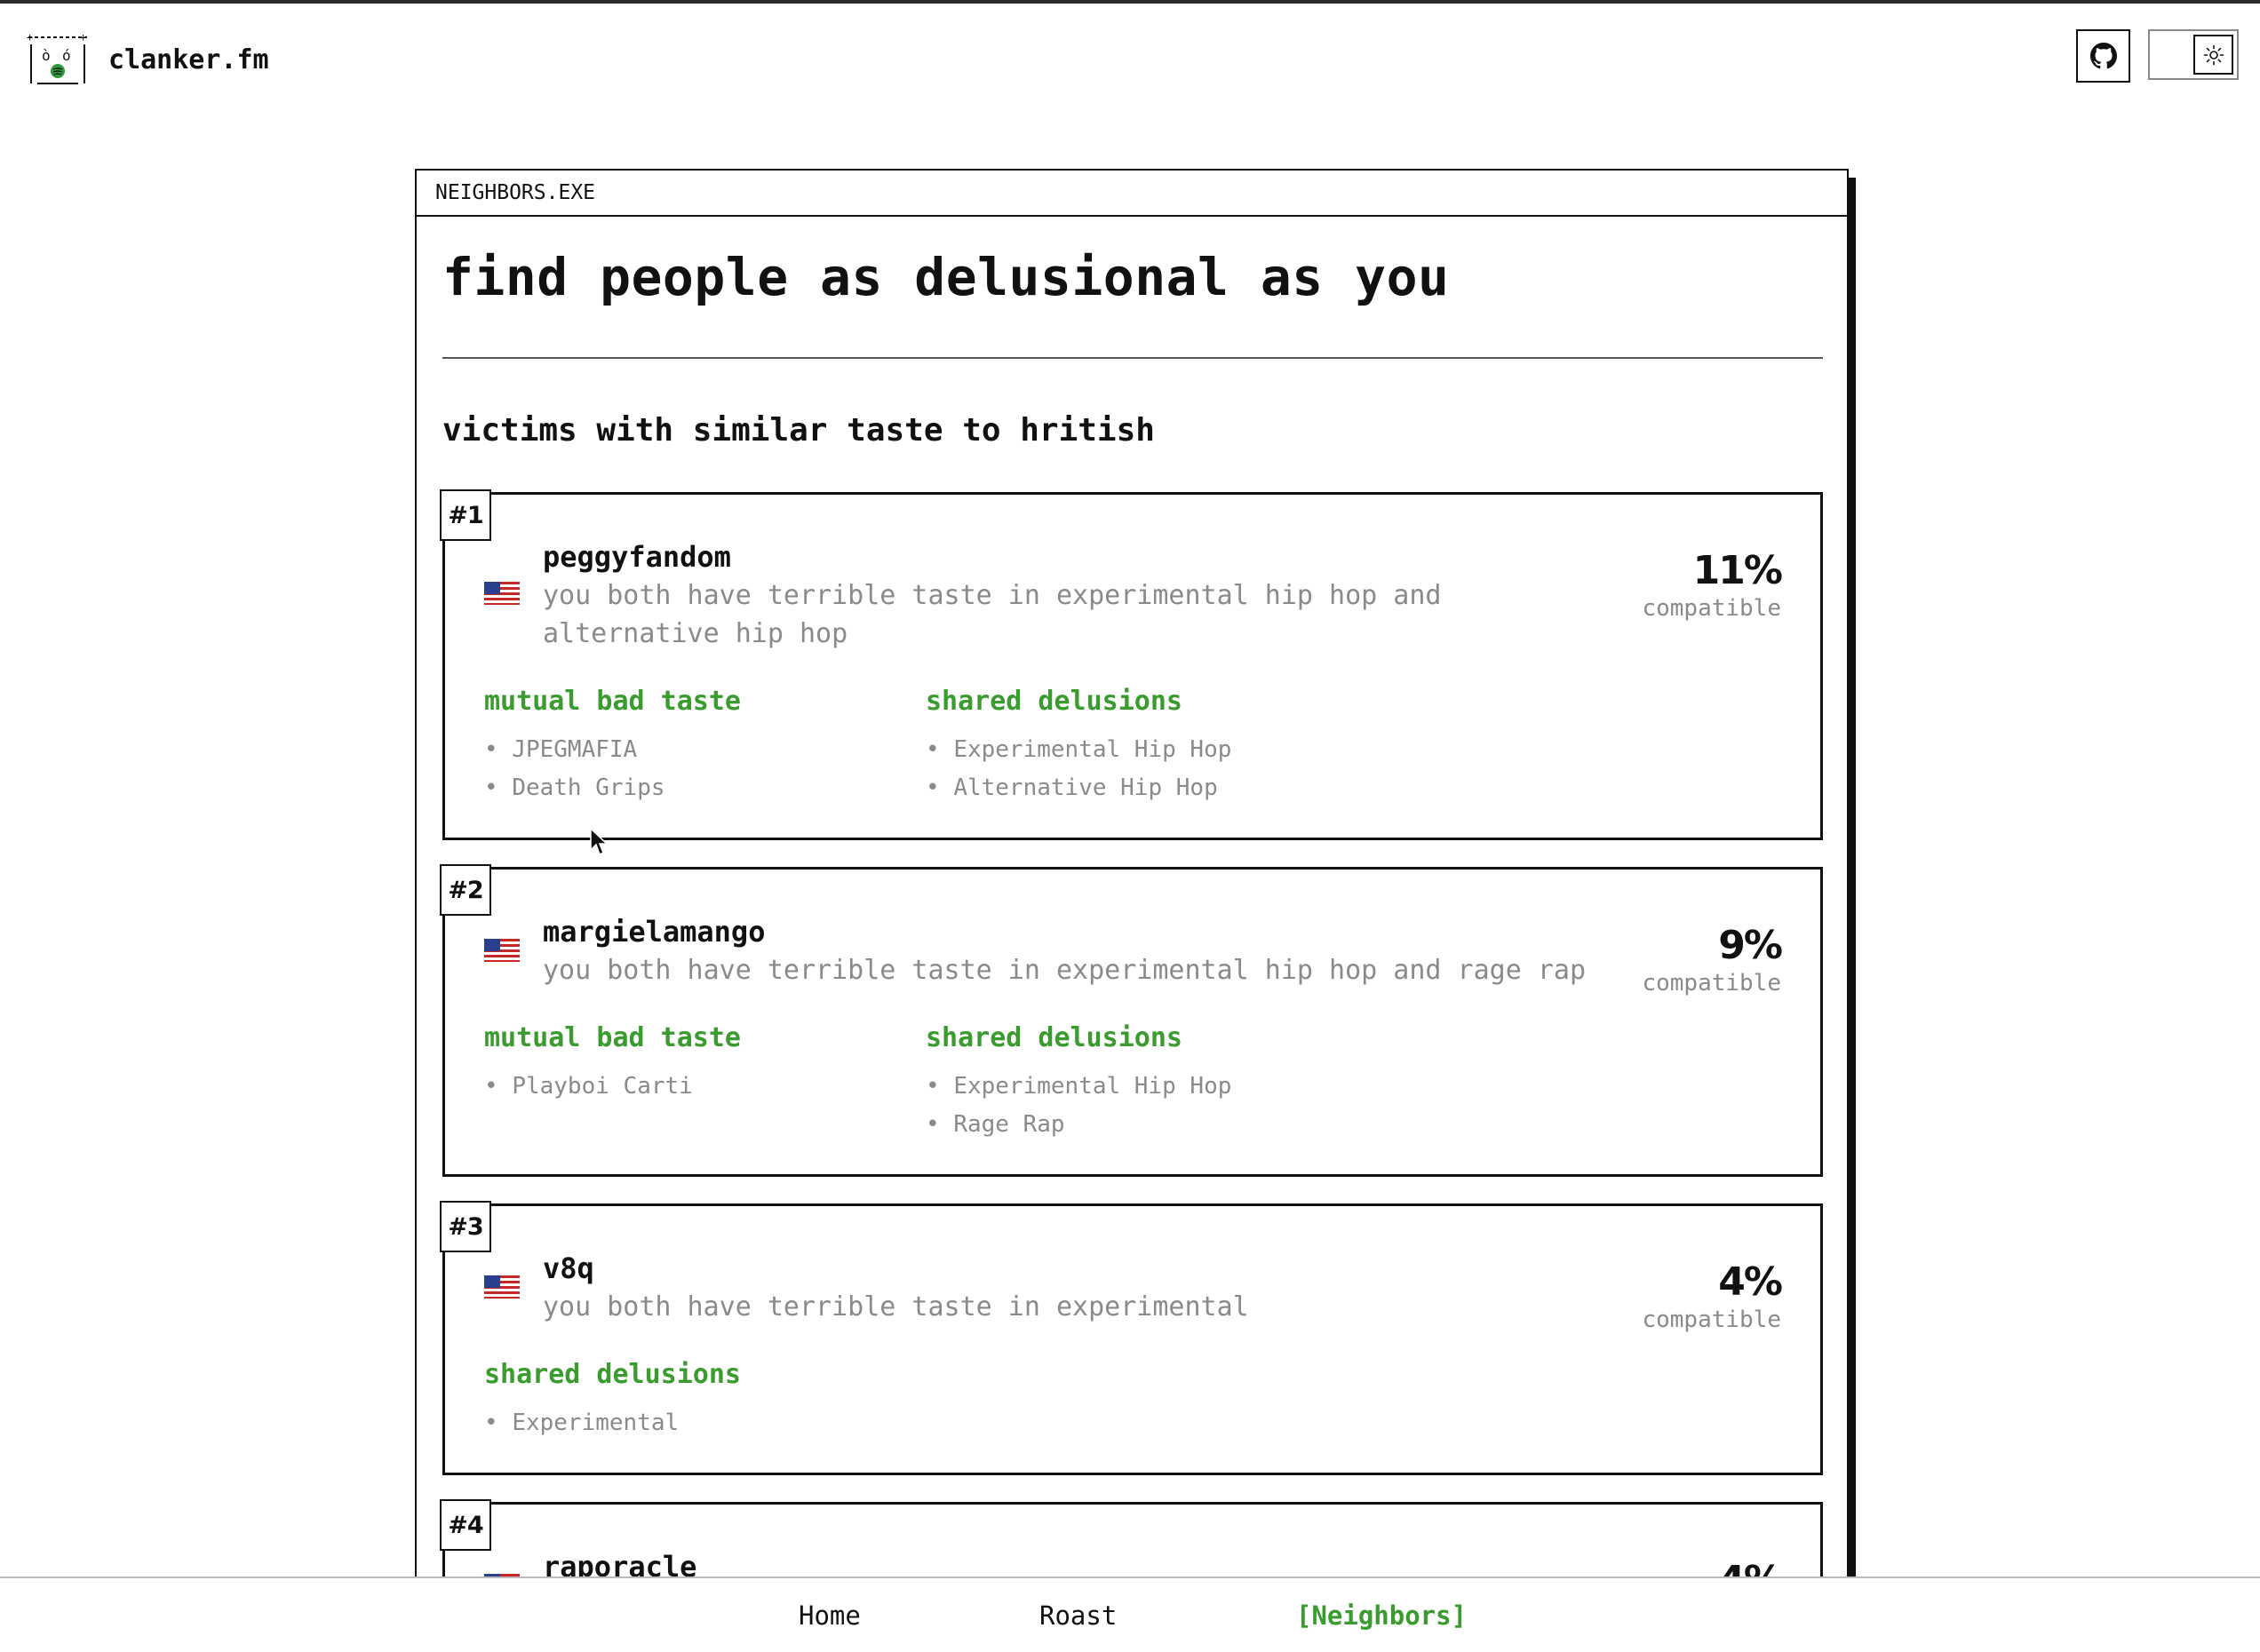 This screenshot has height=1652, width=2260. I want to click on brand-name: clanker.fm, so click(188, 61).